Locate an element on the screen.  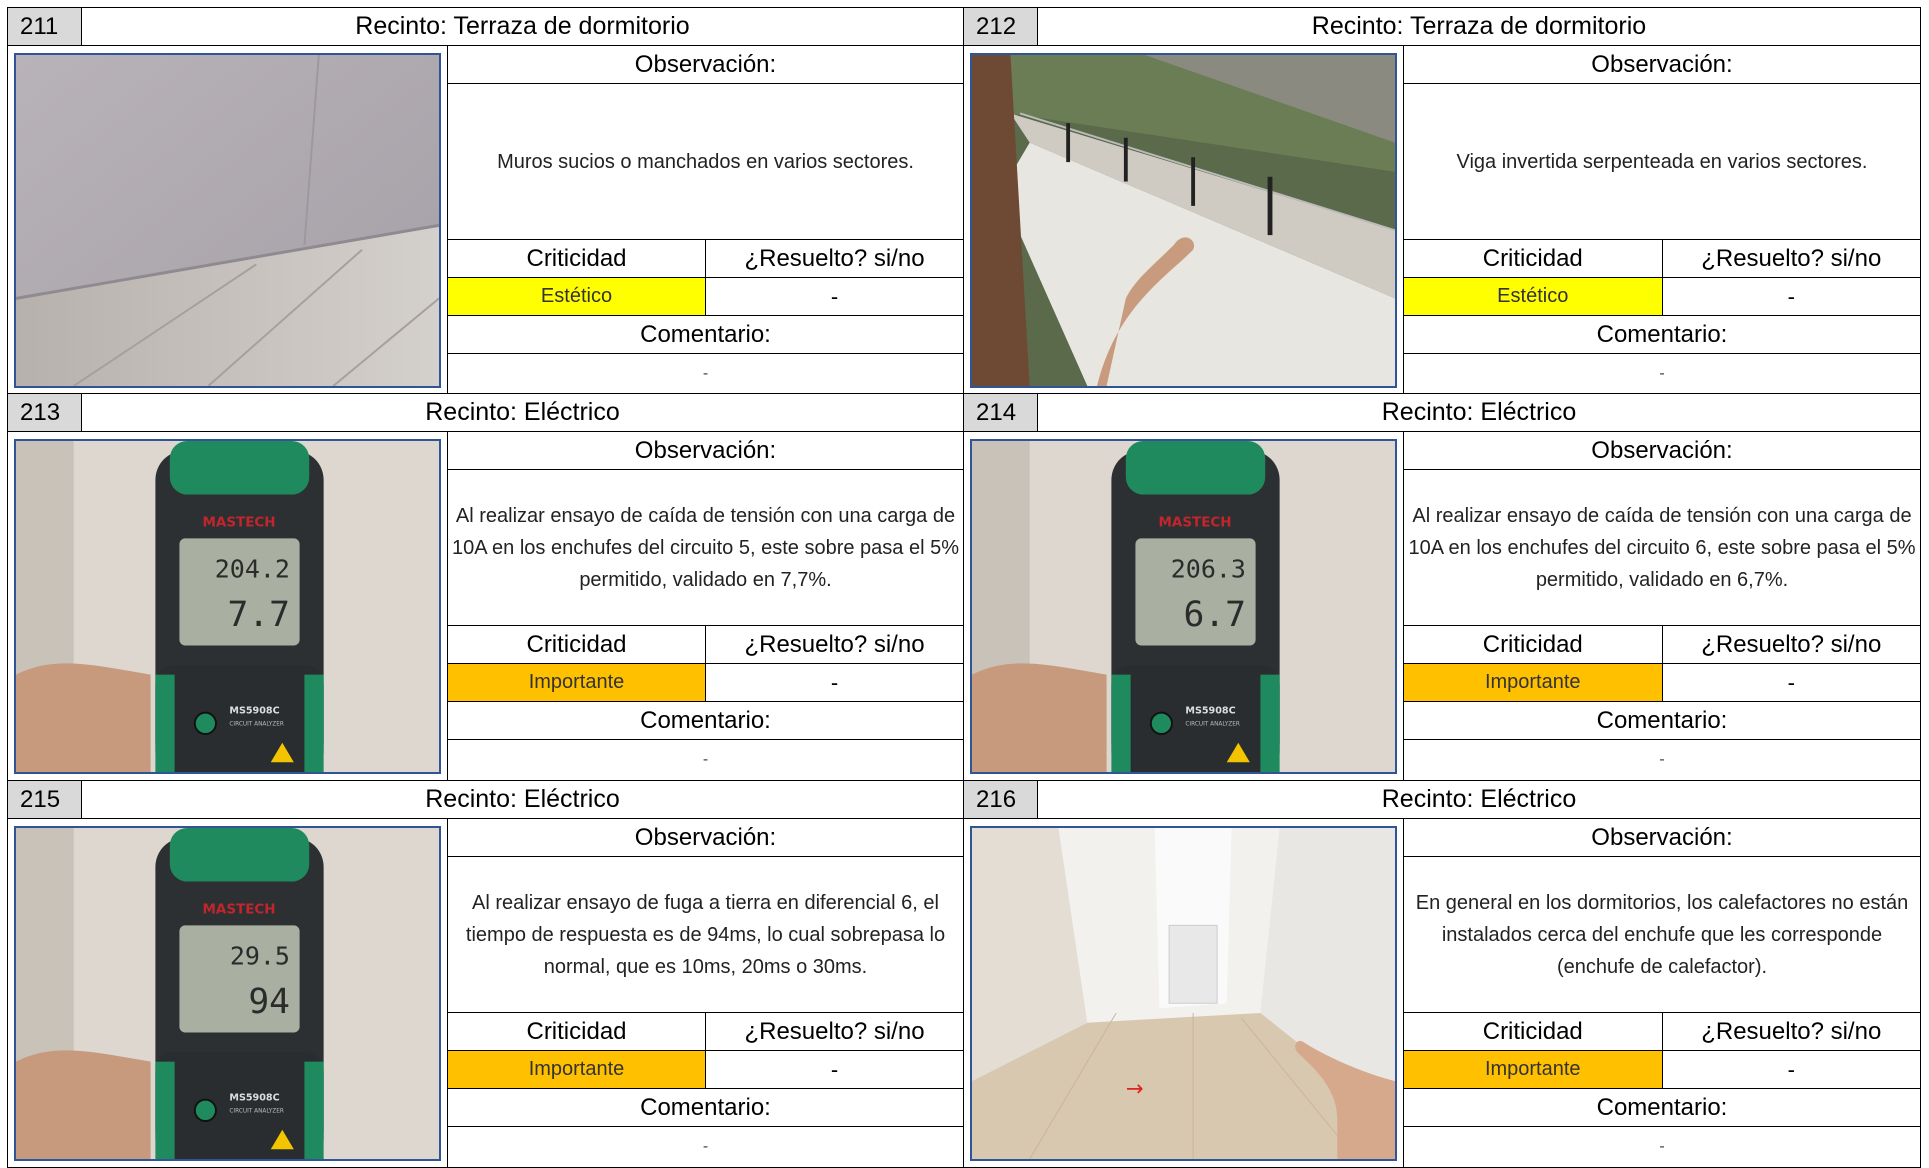
card-header: 214 Recinto: Eléctrico is located at coordinates (1442, 413).